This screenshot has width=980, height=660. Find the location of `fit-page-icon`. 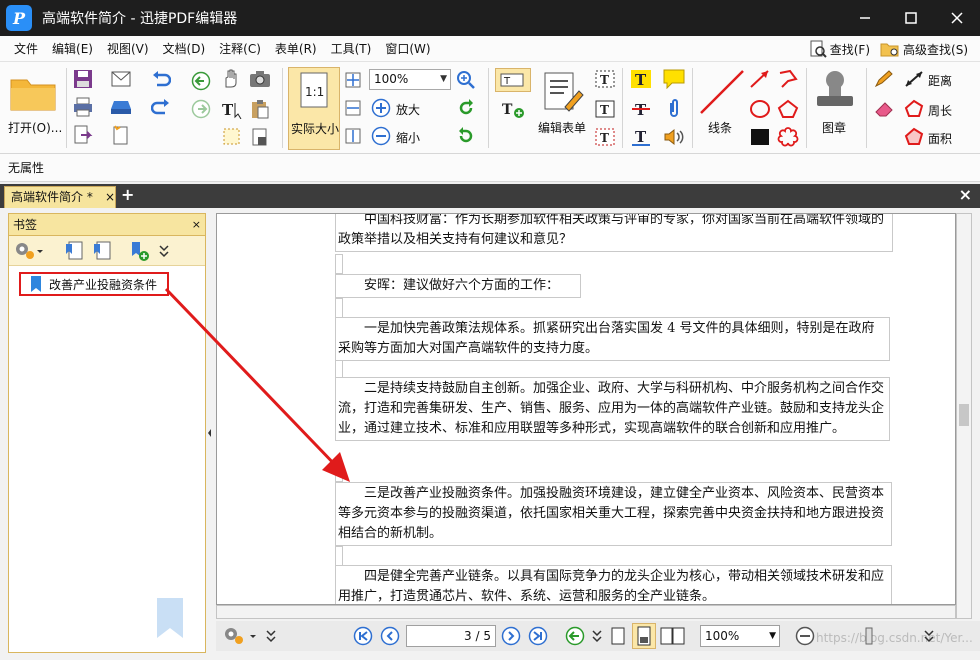

fit-page-icon is located at coordinates (353, 80).